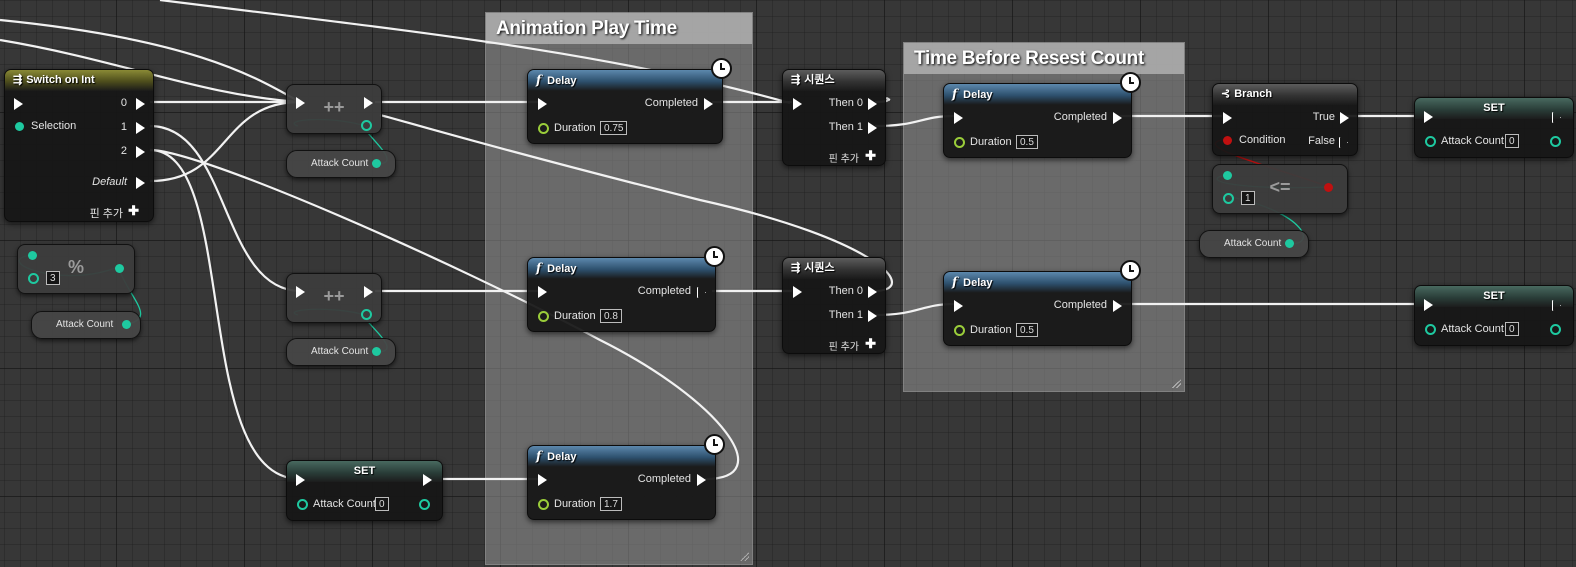 Image resolution: width=1576 pixels, height=567 pixels. What do you see at coordinates (796, 80) in the screenshot?
I see `sequence-icon: ⇶` at bounding box center [796, 80].